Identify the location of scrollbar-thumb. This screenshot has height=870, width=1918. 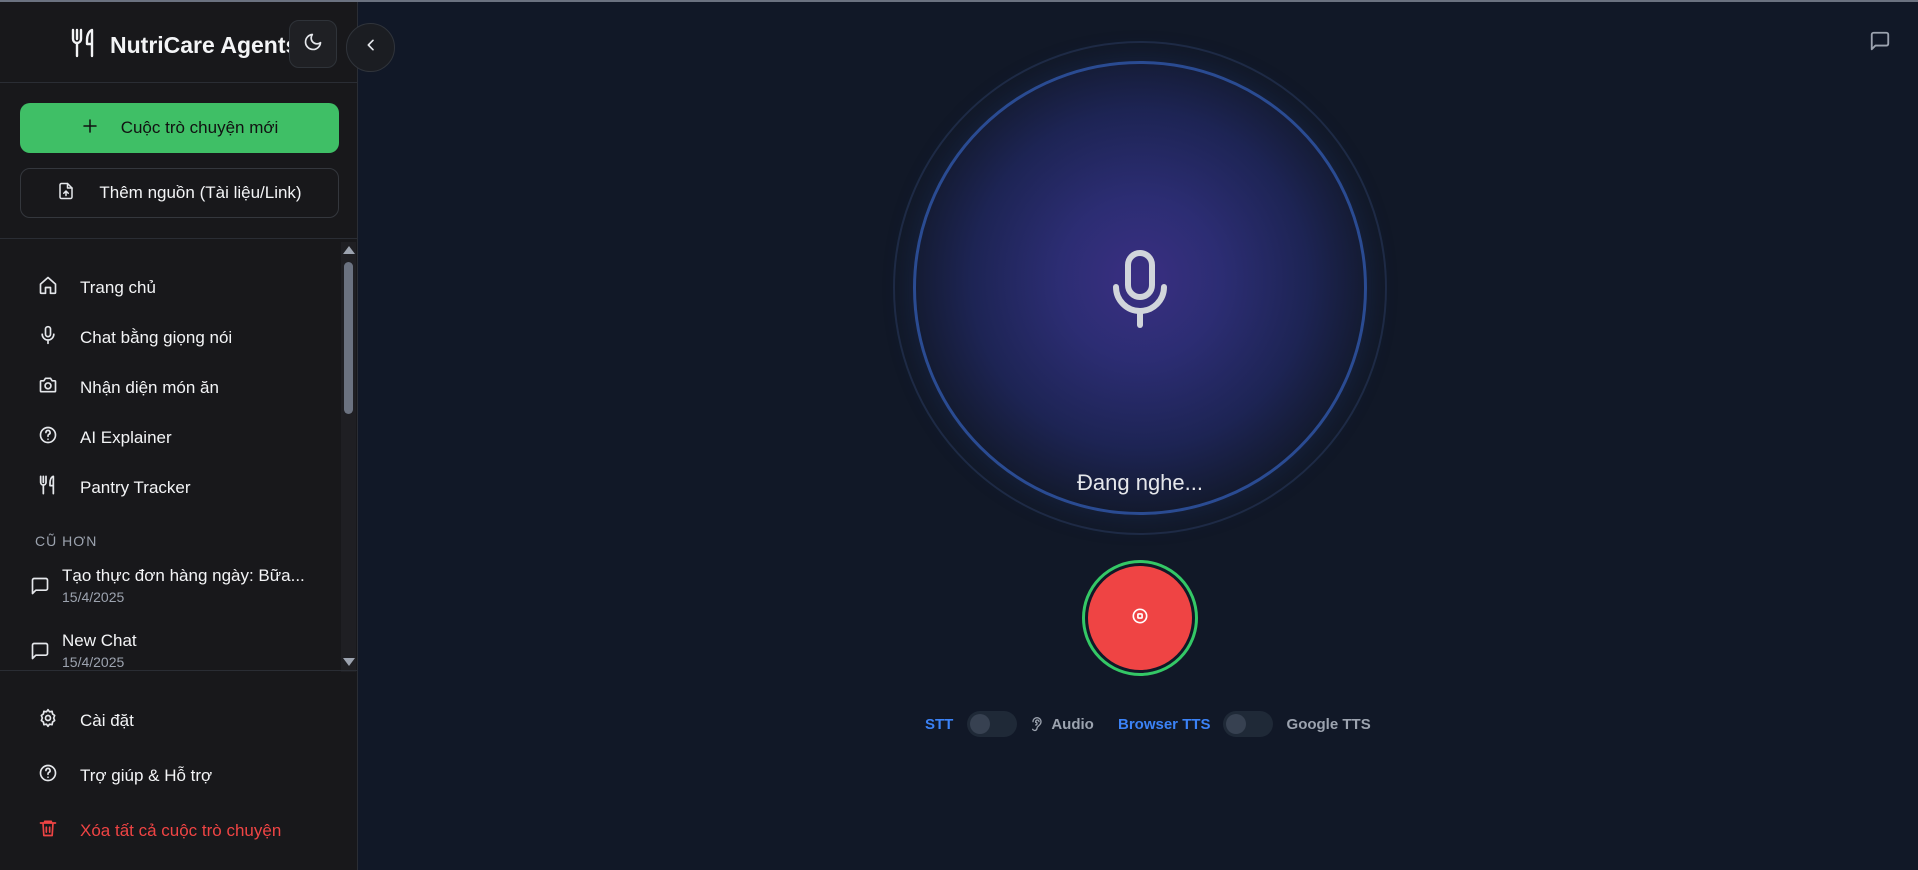
(348, 338).